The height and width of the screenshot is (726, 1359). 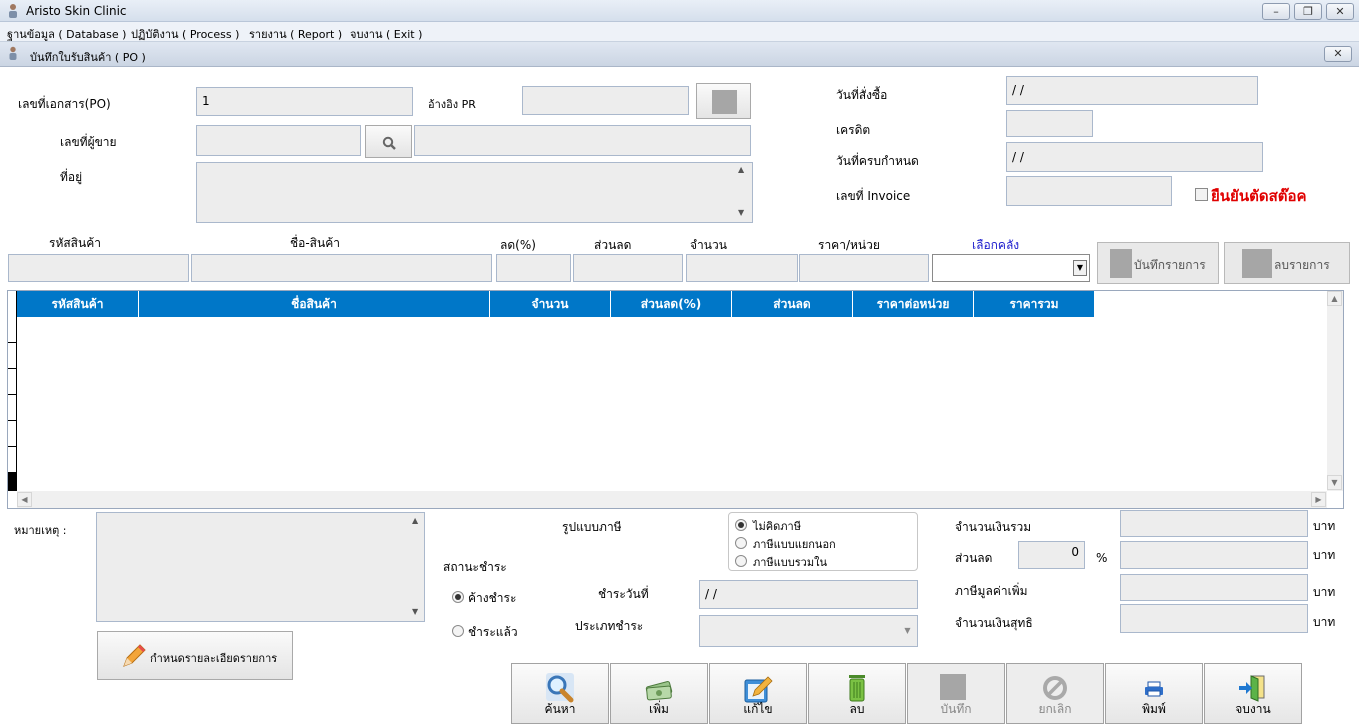 I want to click on vertical-scrollbar: ▲ ▼, so click(x=1335, y=391).